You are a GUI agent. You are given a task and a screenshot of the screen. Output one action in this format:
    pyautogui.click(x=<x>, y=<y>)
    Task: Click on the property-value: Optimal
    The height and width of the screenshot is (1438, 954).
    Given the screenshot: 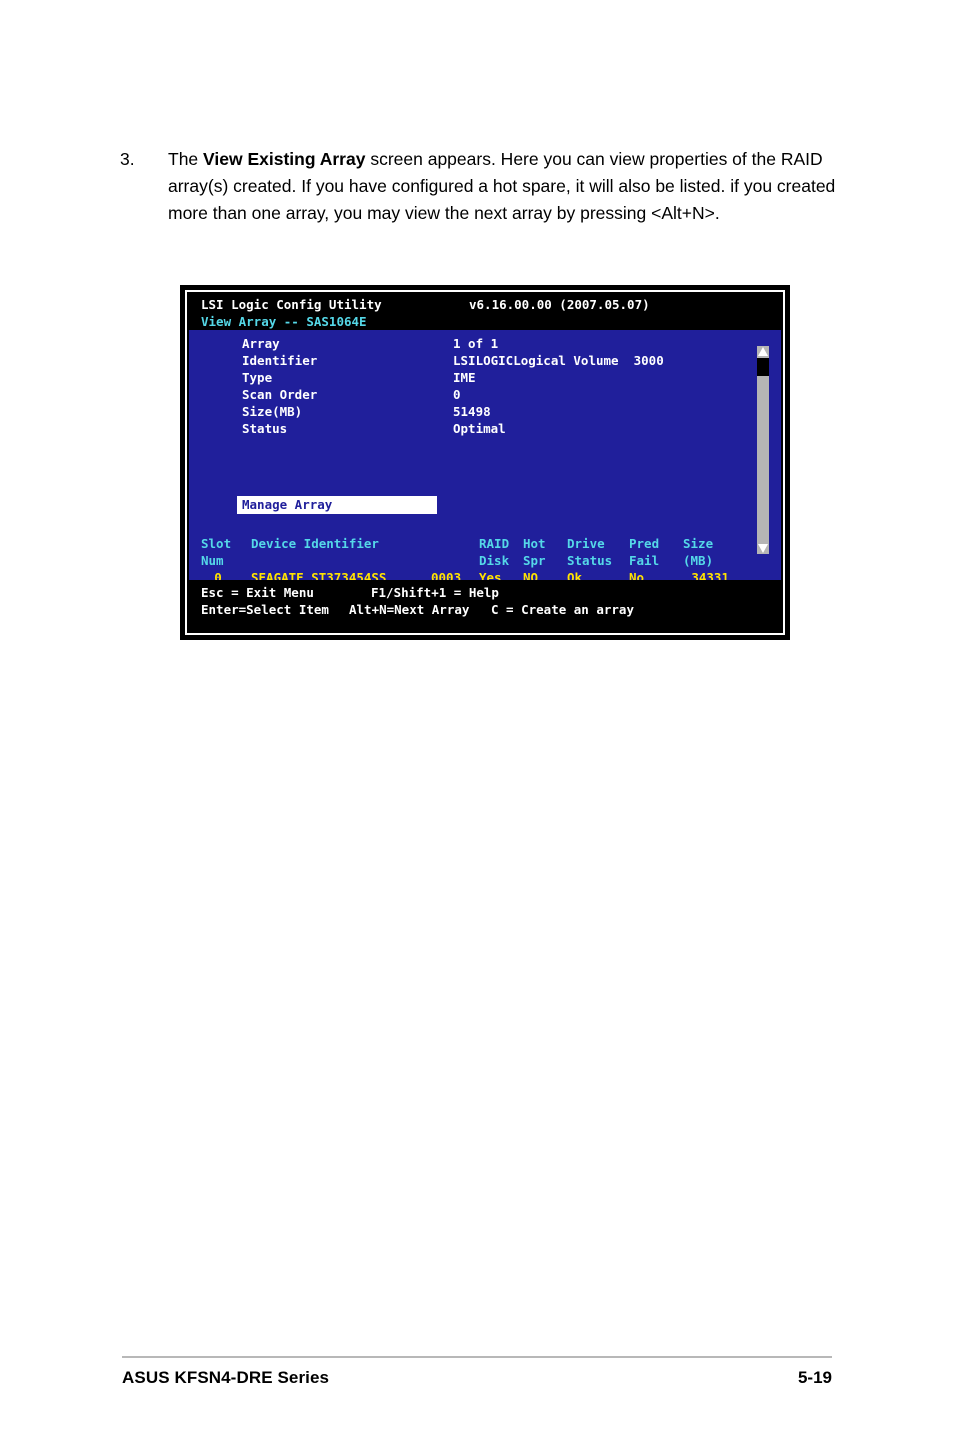 What is the action you would take?
    pyautogui.click(x=479, y=428)
    